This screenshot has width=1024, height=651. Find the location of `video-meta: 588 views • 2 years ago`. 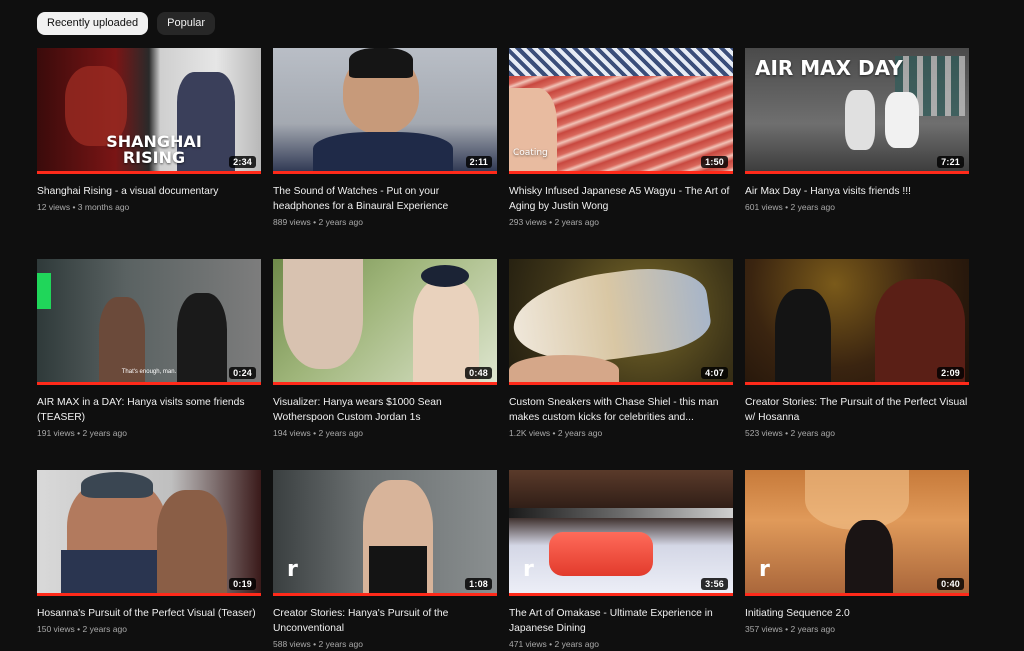

video-meta: 588 views • 2 years ago is located at coordinates (318, 644).